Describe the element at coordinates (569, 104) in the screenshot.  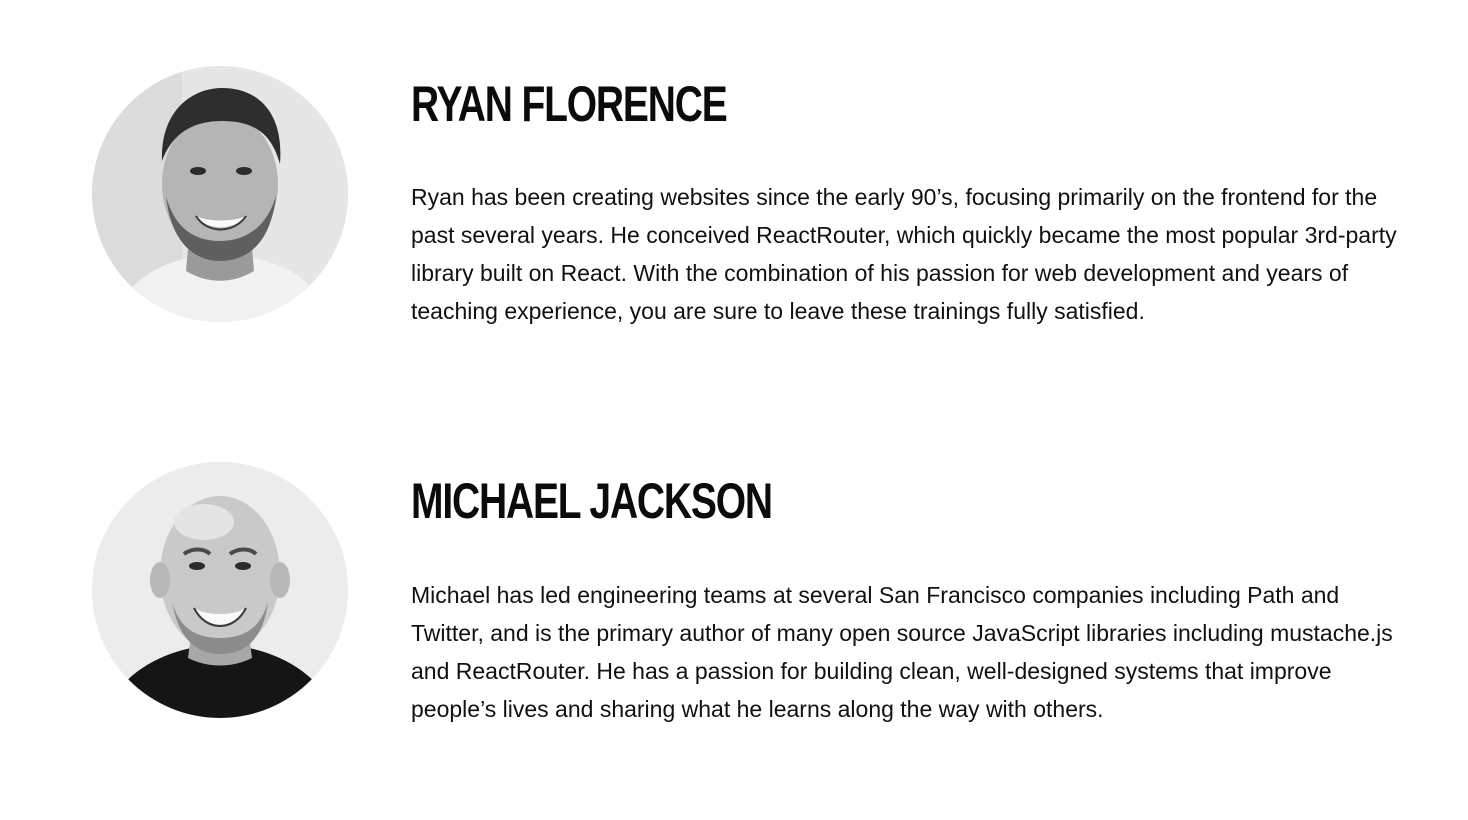
I see `instructor-name: RYAN FLORENCE` at that location.